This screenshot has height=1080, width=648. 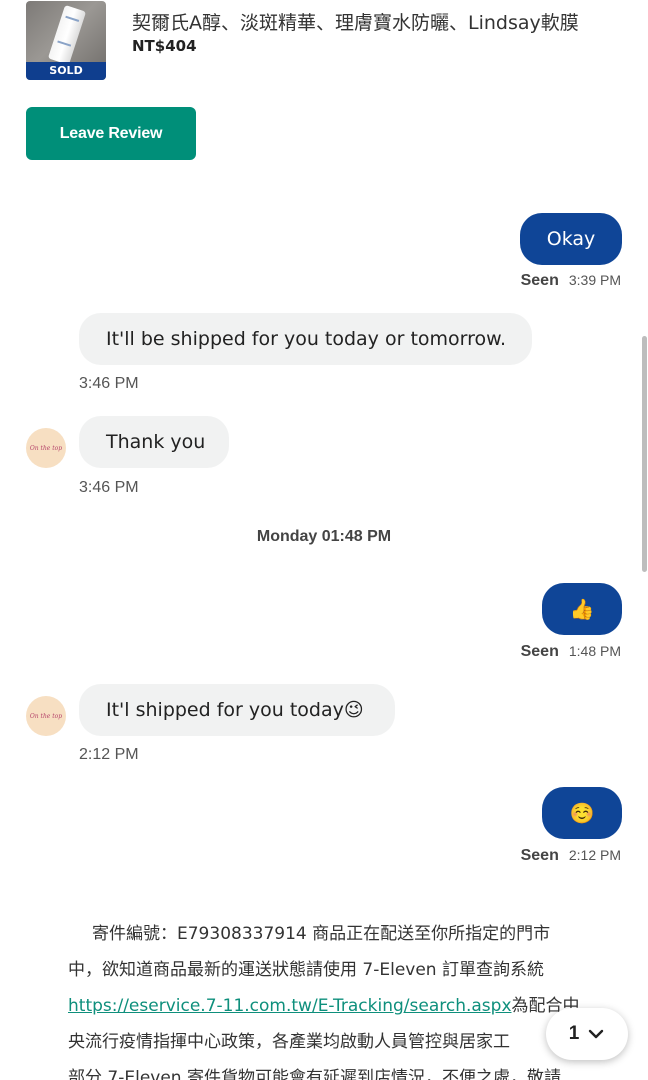 I want to click on notice-line: 央流行疫情指揮中心政策，各產業均啟動人員管控與居家工, so click(x=289, y=1042).